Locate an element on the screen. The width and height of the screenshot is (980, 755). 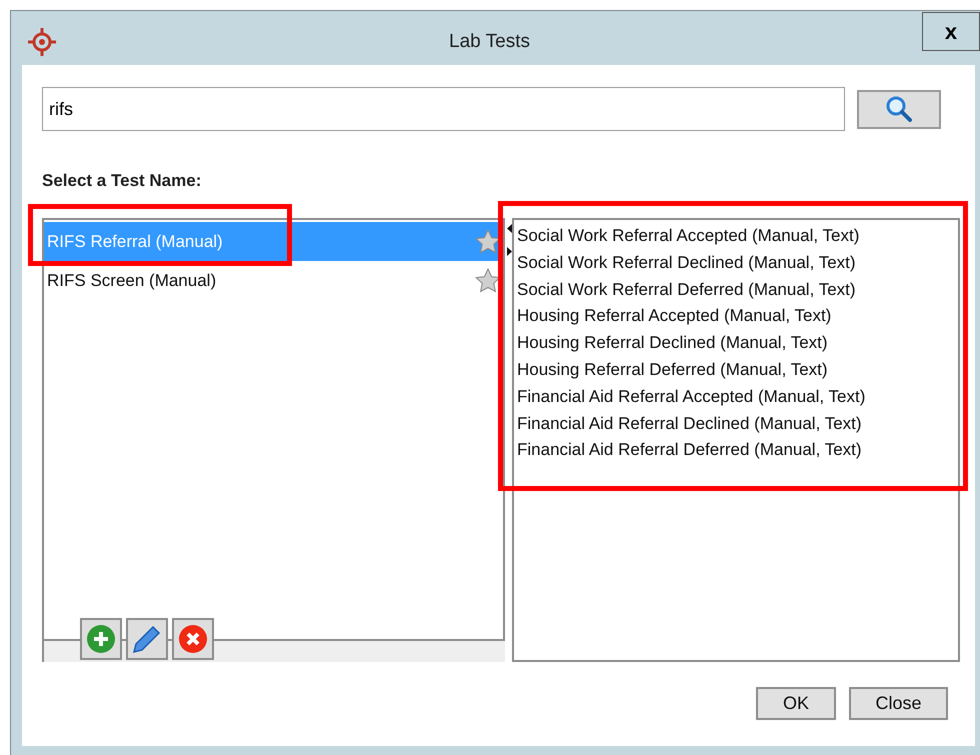
delete-icon is located at coordinates (193, 639).